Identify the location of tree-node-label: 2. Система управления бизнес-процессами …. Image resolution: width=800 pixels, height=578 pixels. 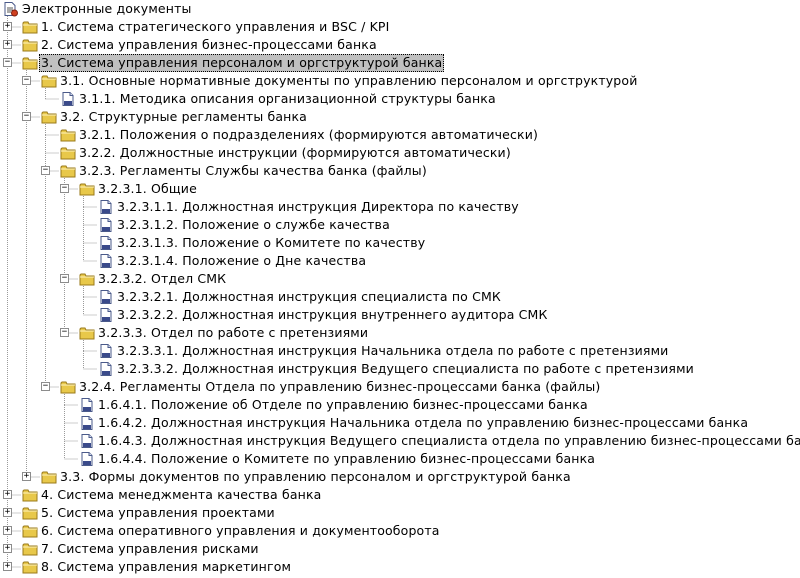
(209, 45).